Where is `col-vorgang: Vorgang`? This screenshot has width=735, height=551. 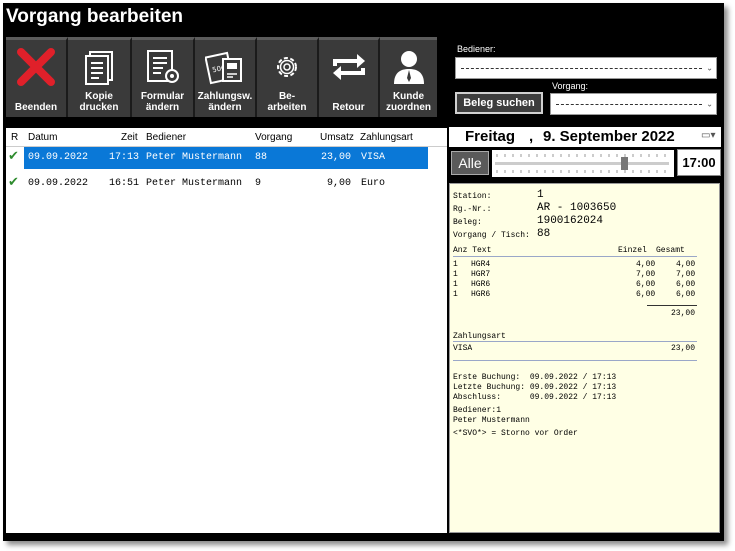
col-vorgang: Vorgang is located at coordinates (273, 137).